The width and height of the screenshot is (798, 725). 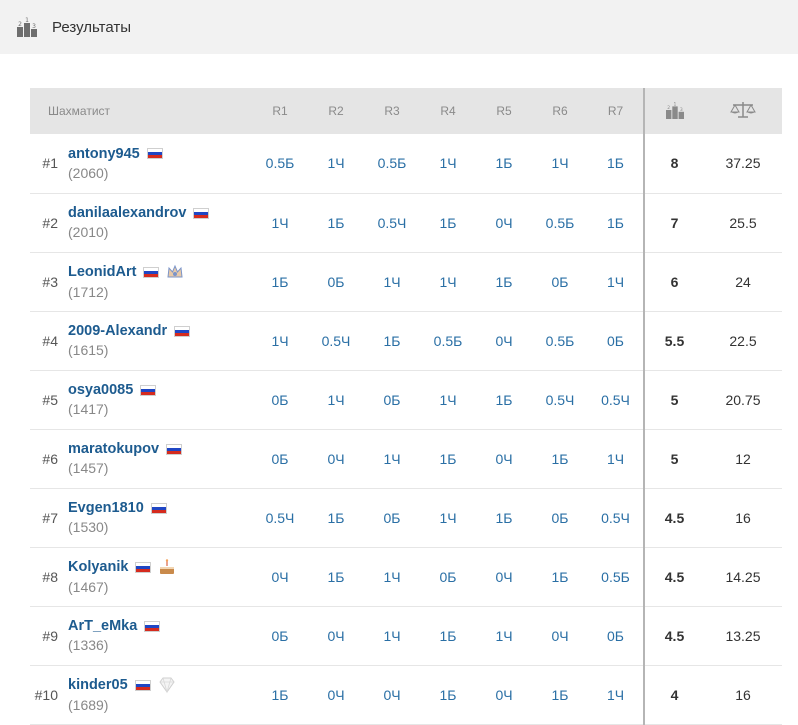 I want to click on player-name-link: osya0085, so click(x=100, y=390).